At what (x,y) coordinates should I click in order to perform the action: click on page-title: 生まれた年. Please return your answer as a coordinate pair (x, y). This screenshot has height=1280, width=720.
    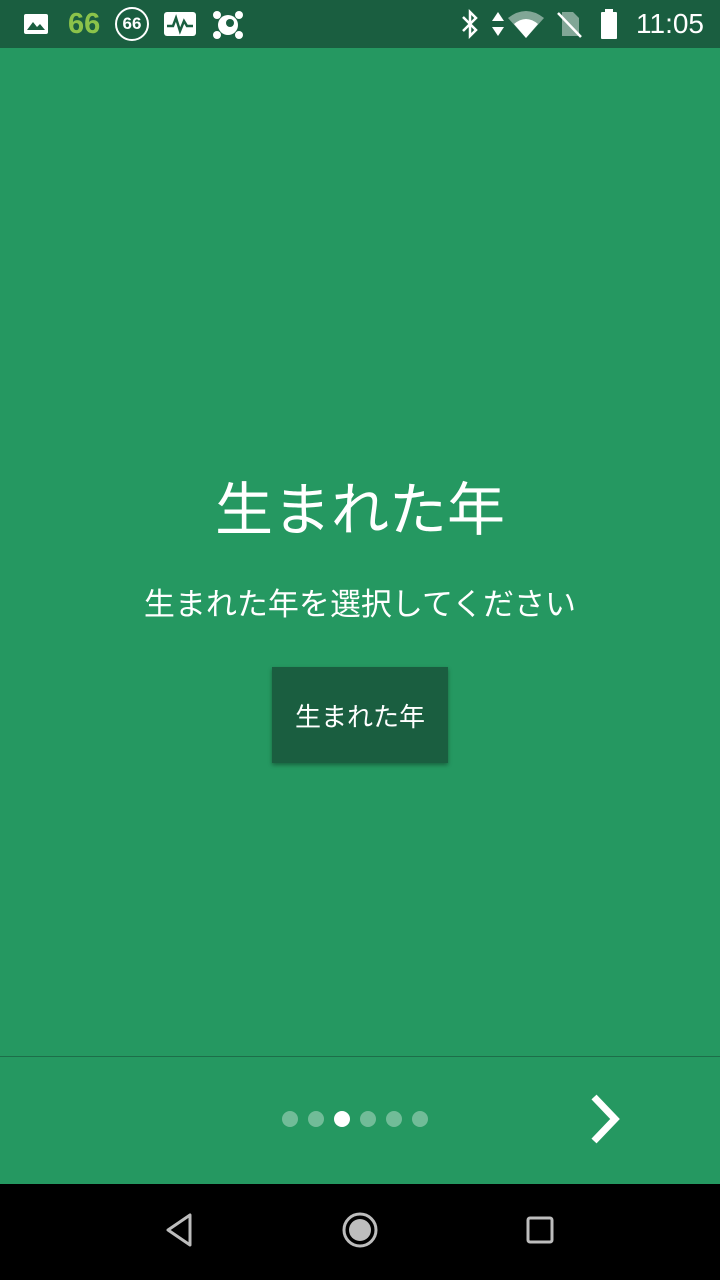
    Looking at the image, I should click on (359, 510).